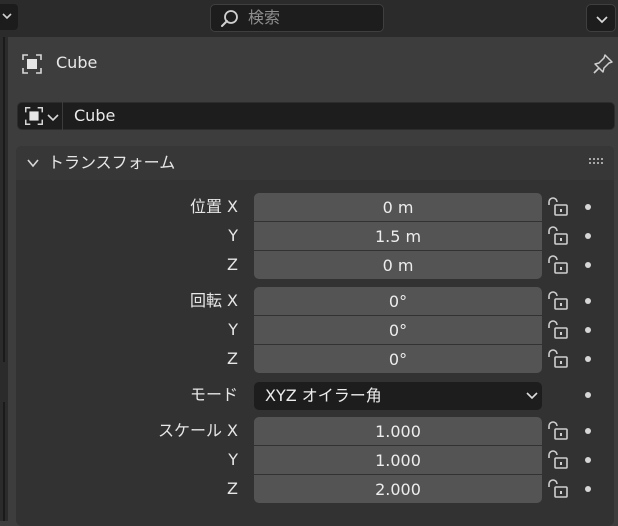  What do you see at coordinates (597, 161) in the screenshot?
I see `drag-grip-icon` at bounding box center [597, 161].